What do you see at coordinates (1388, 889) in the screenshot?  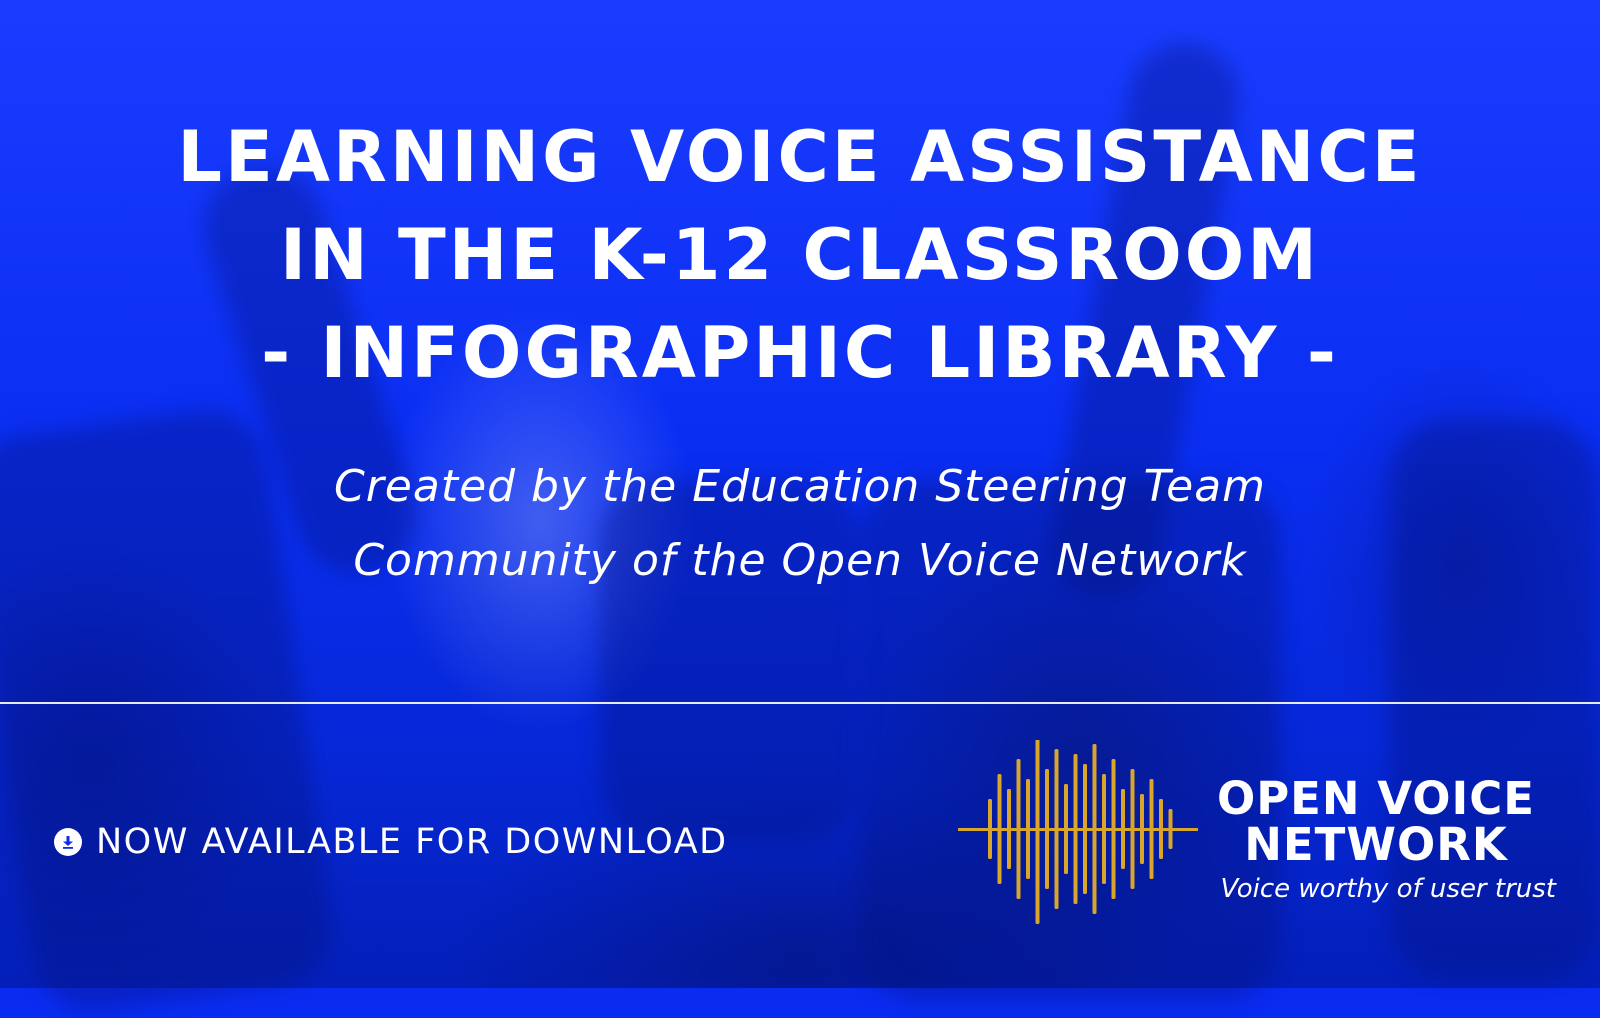 I see `logo-tagline: Voice worthy of user trust` at bounding box center [1388, 889].